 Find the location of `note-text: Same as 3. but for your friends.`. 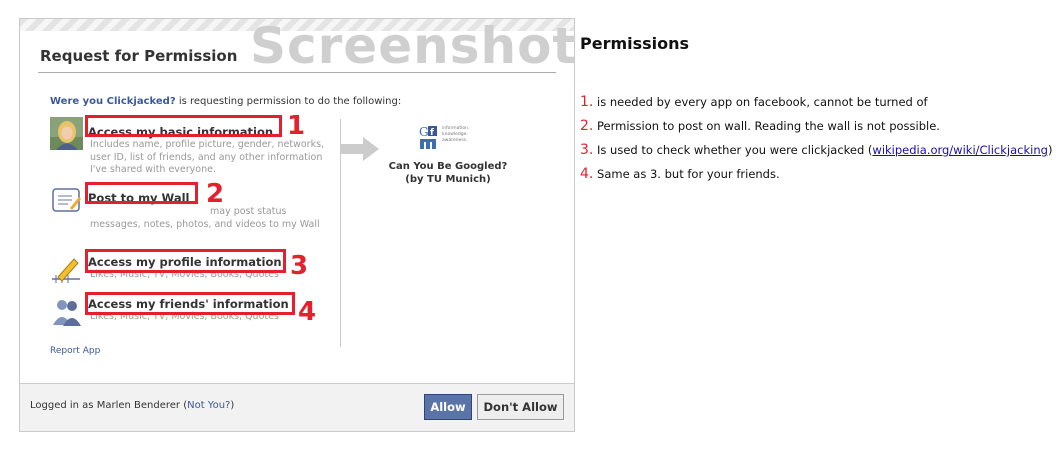

note-text: Same as 3. but for your friends. is located at coordinates (686, 174).